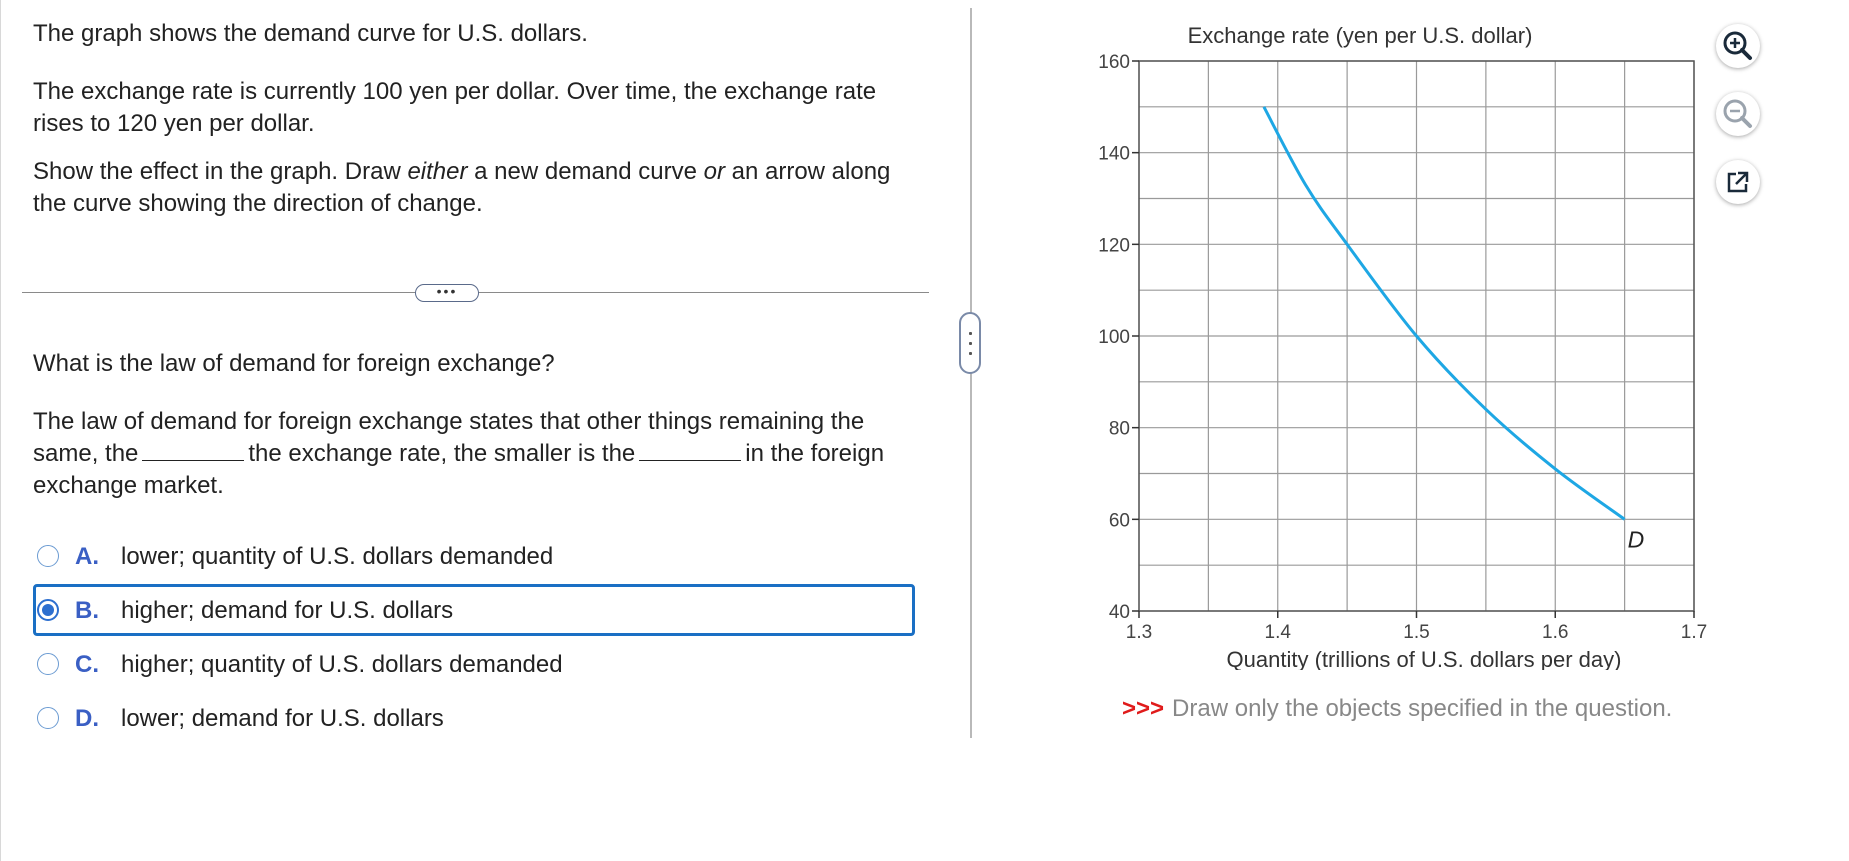 The image size is (1849, 861). I want to click on popout-icon, so click(1738, 182).